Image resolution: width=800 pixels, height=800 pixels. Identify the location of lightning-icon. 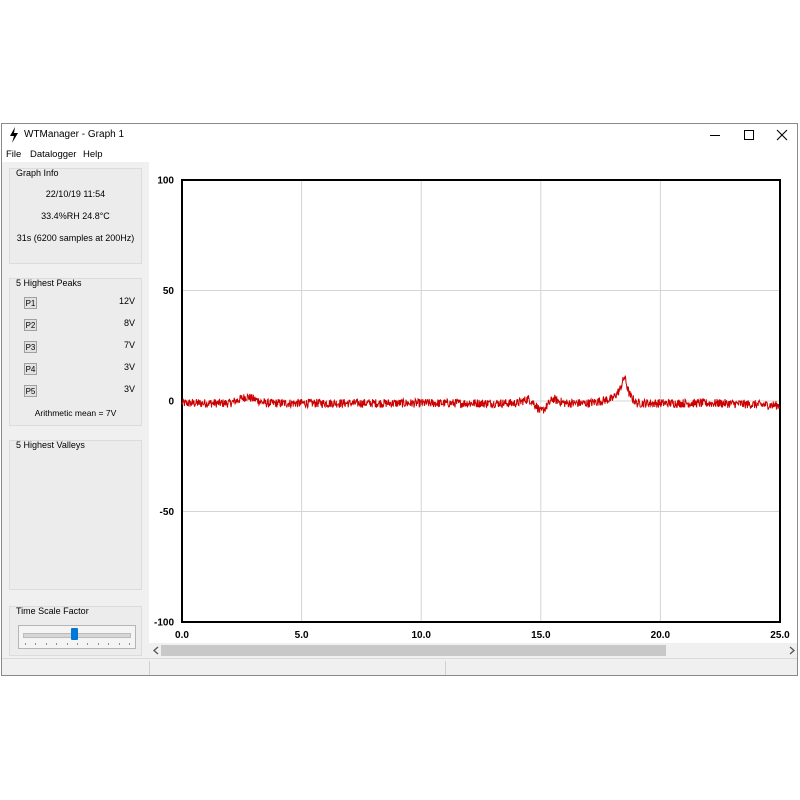
(14, 135).